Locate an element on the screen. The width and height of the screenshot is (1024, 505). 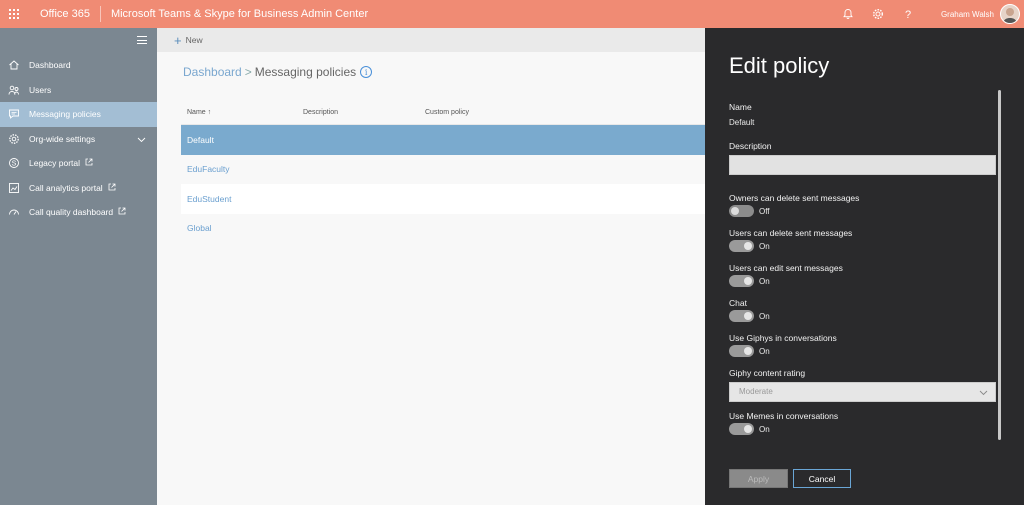
hamburger-menu-icon is located at coordinates (142, 40).